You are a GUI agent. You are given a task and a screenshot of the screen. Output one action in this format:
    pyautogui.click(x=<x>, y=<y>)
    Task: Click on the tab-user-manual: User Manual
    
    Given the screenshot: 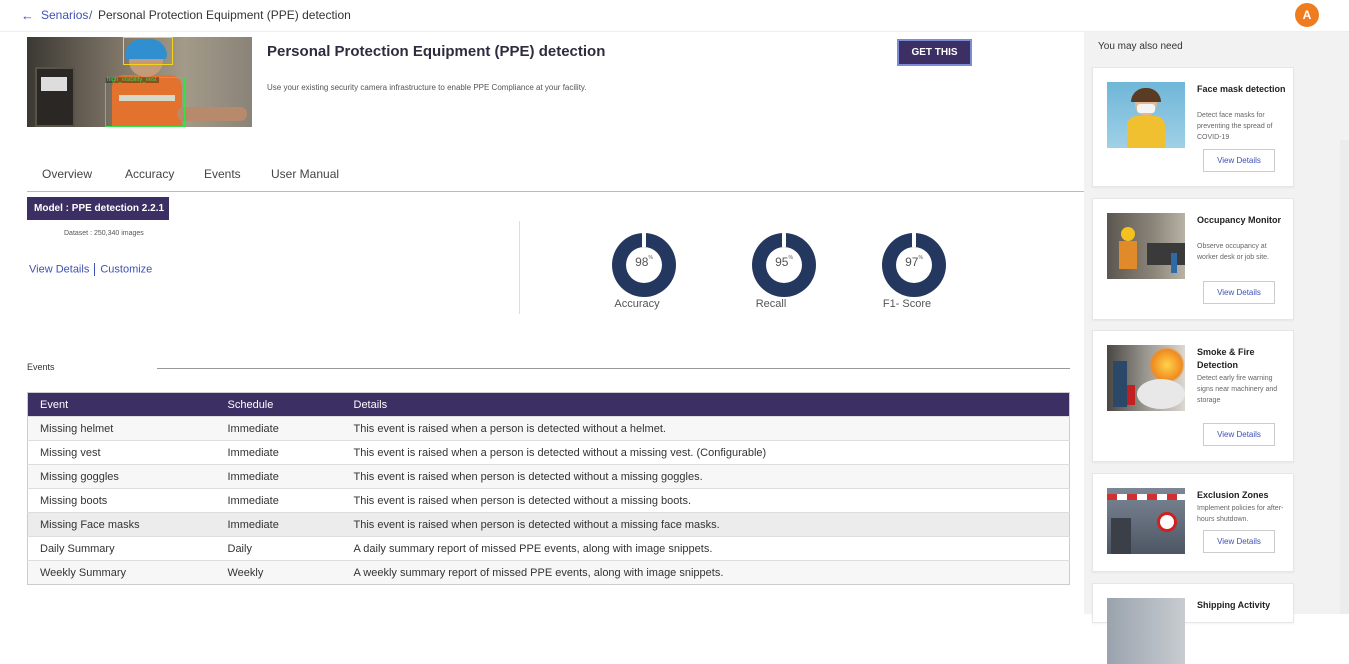 What is the action you would take?
    pyautogui.click(x=305, y=174)
    